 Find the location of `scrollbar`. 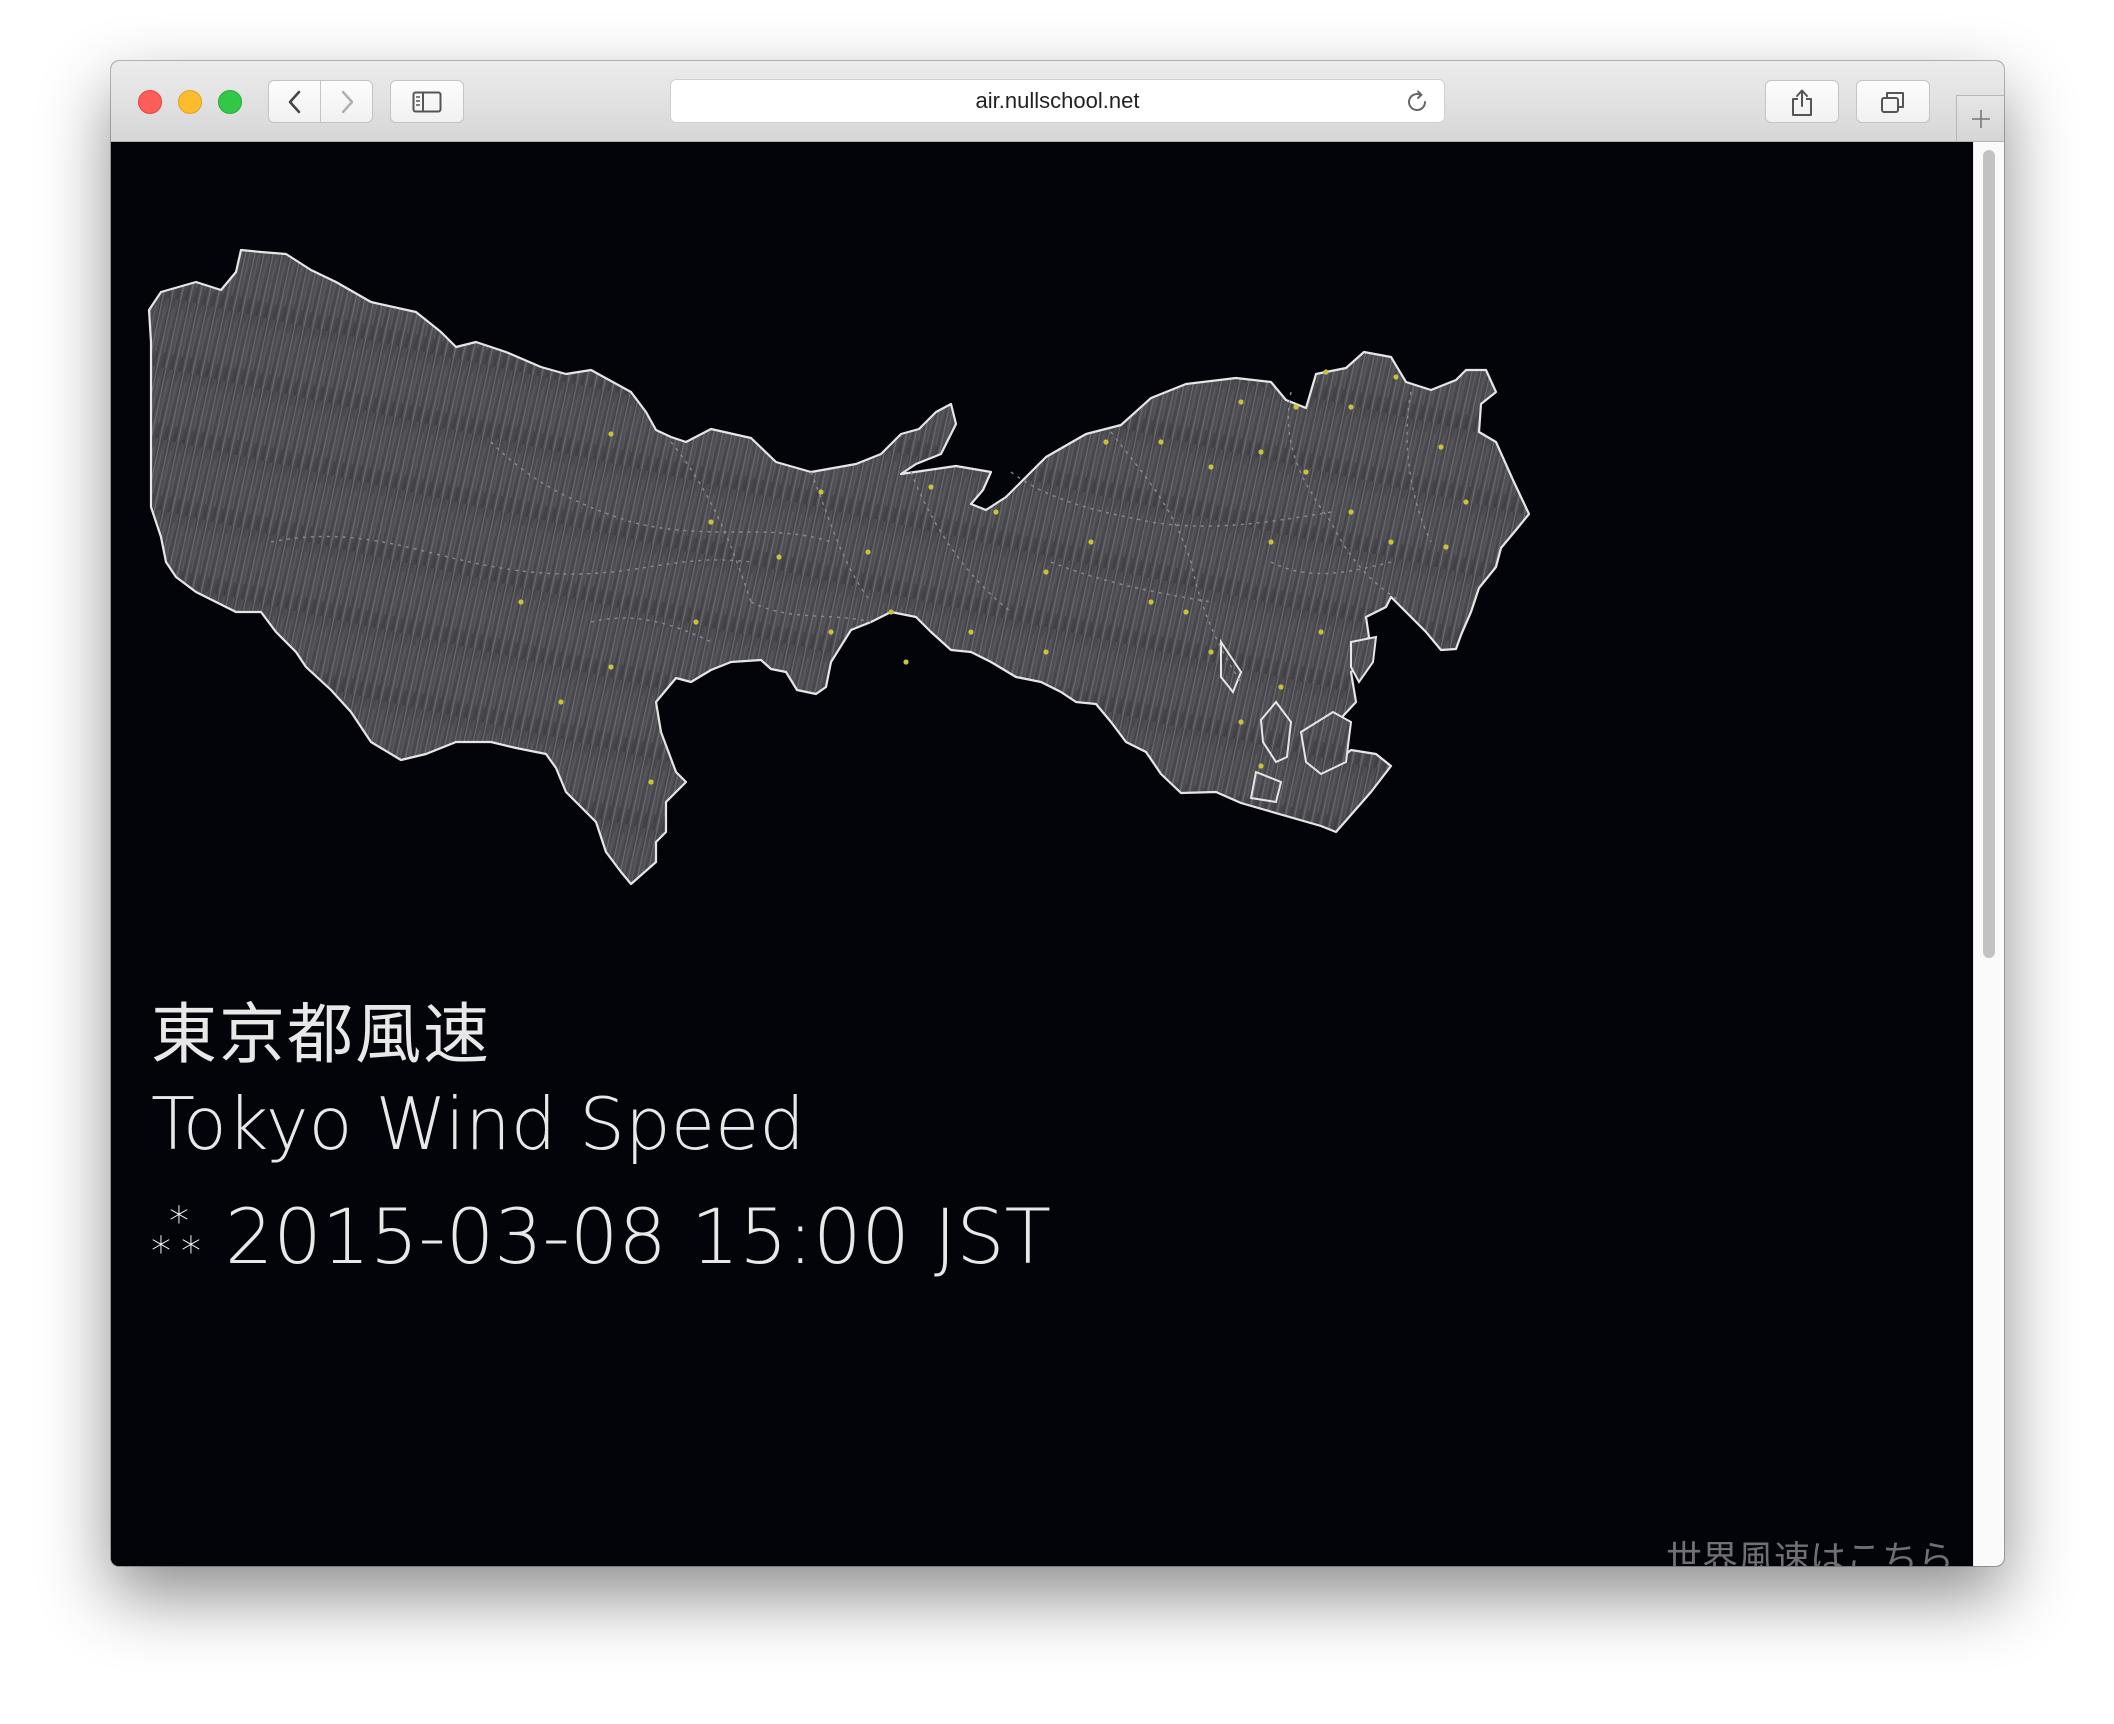

scrollbar is located at coordinates (1988, 854).